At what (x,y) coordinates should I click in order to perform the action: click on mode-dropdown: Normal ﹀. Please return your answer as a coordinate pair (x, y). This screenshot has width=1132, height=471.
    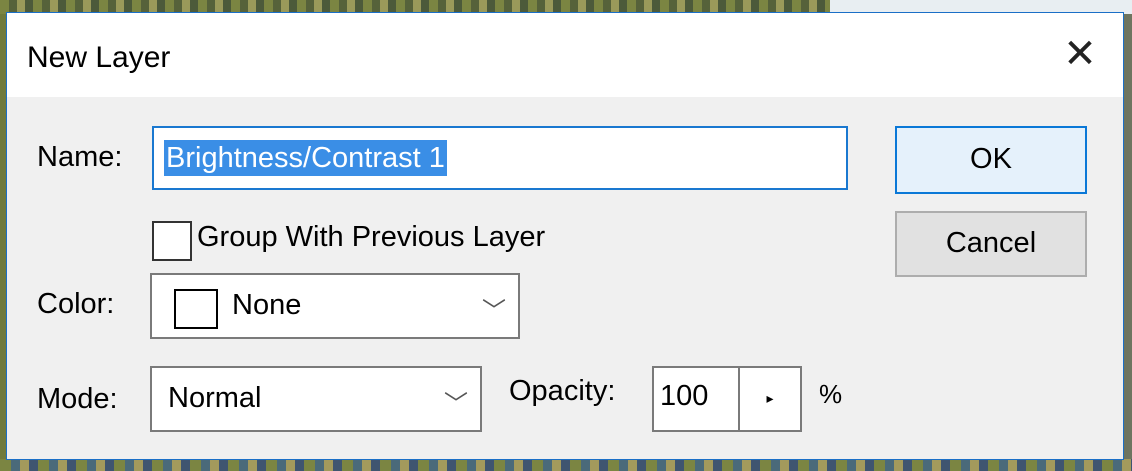
    Looking at the image, I should click on (316, 399).